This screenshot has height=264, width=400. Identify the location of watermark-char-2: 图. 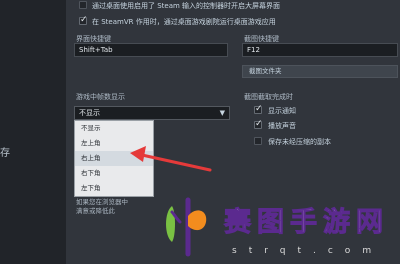
(271, 223).